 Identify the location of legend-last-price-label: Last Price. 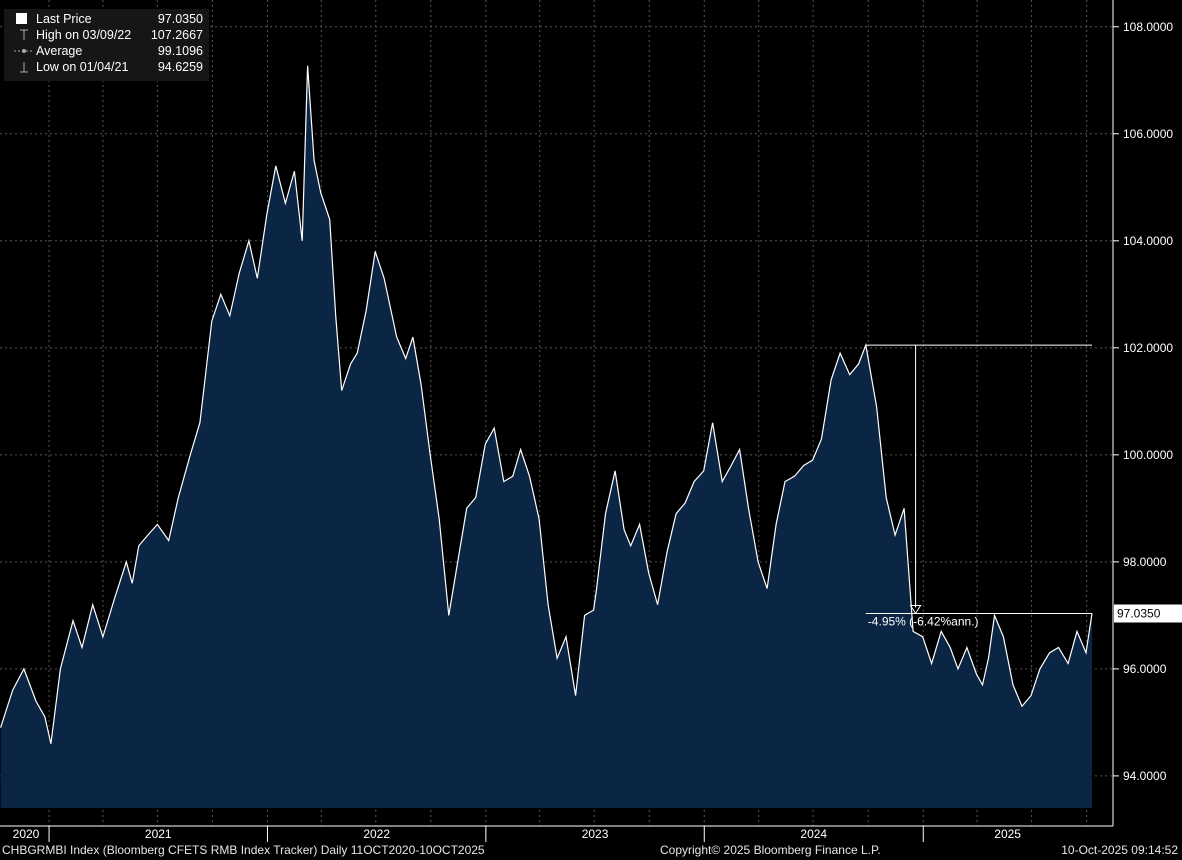
(64, 19).